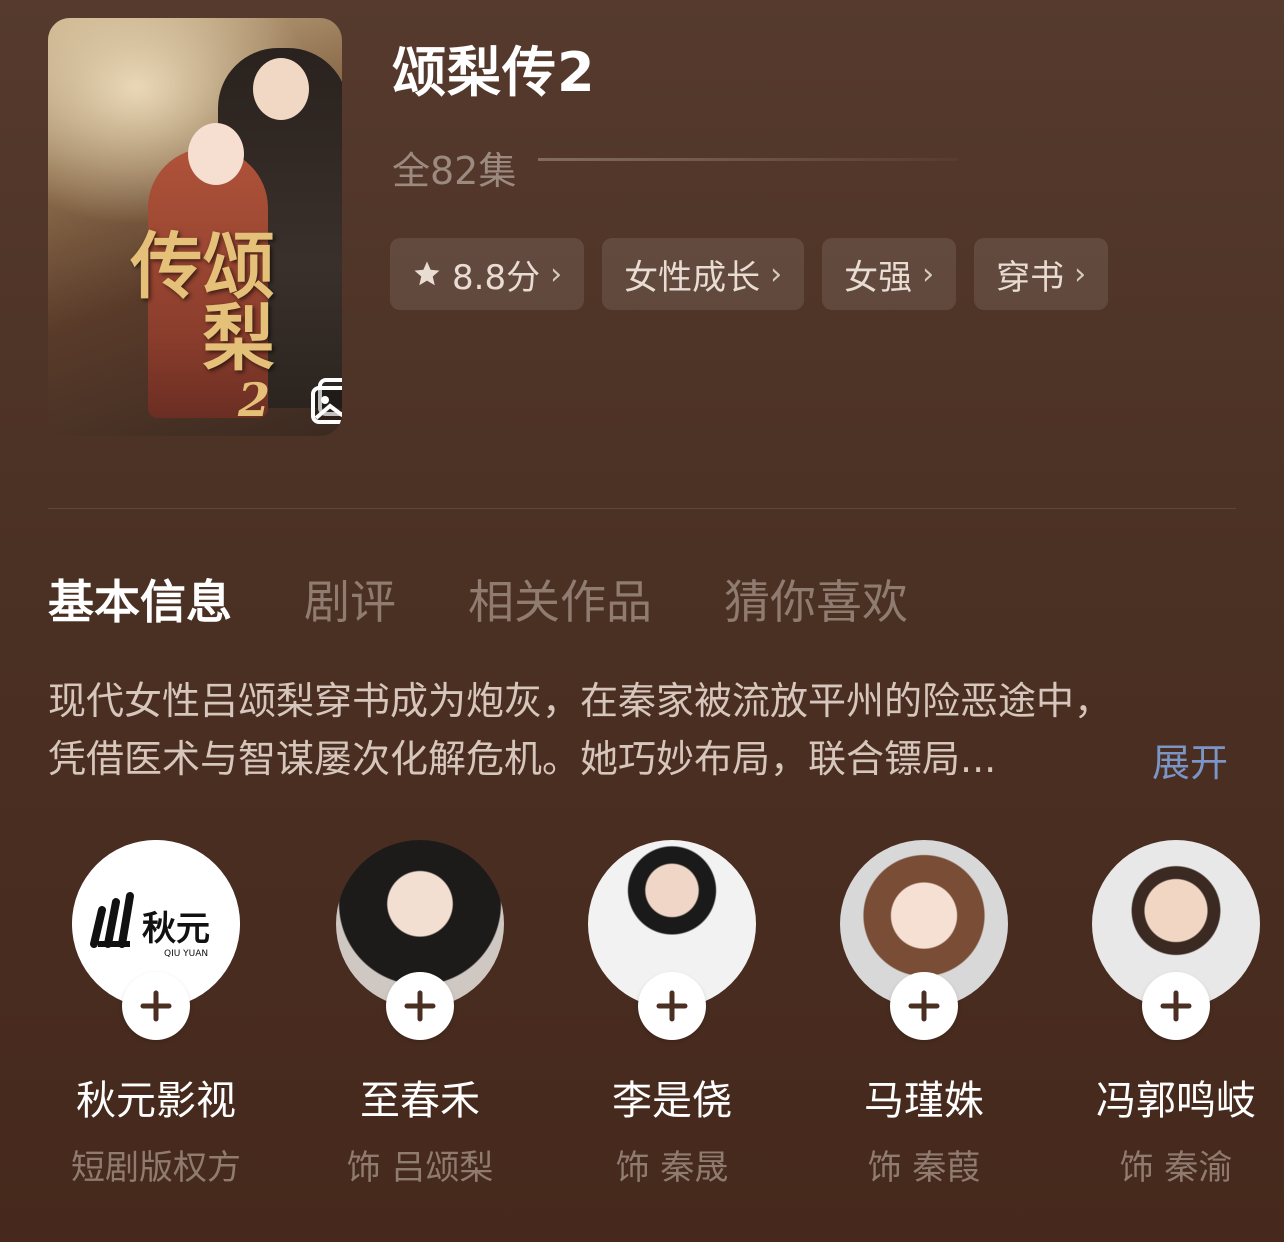  Describe the element at coordinates (454, 171) in the screenshot. I see `episode-count: 全82集` at that location.